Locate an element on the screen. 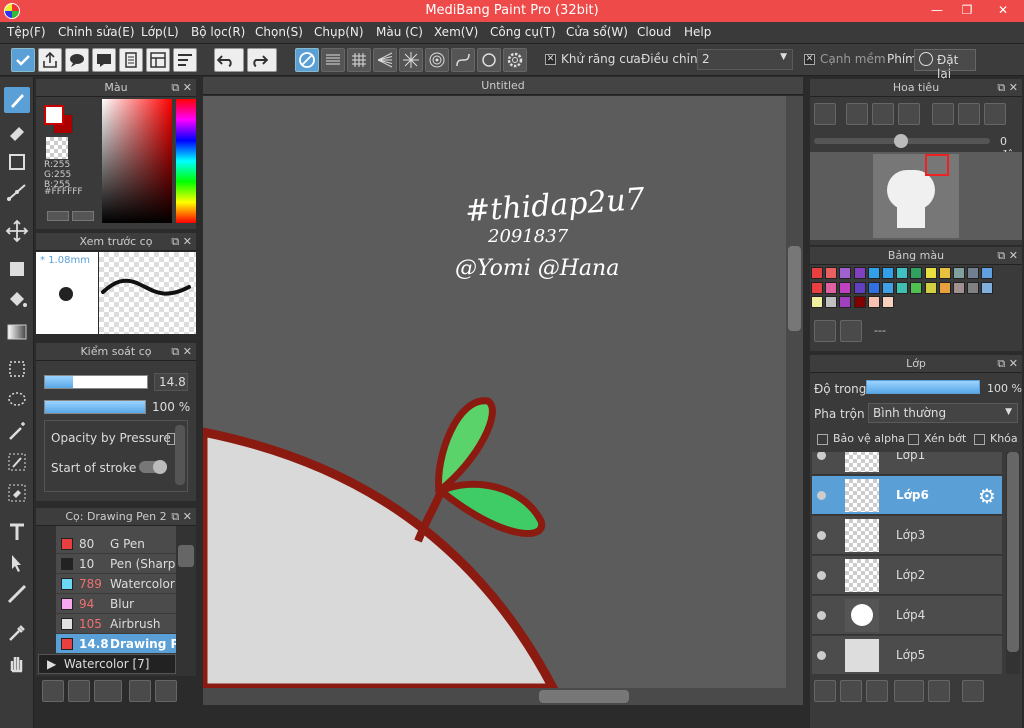 This screenshot has height=728, width=1024. new-8bit-layer-icon is located at coordinates (877, 691).